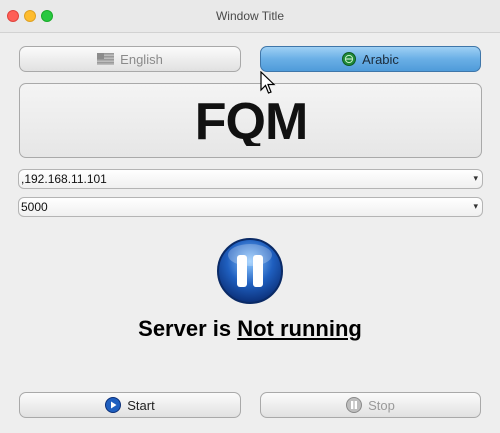  What do you see at coordinates (381, 405) in the screenshot?
I see `stop-button-label: Stop` at bounding box center [381, 405].